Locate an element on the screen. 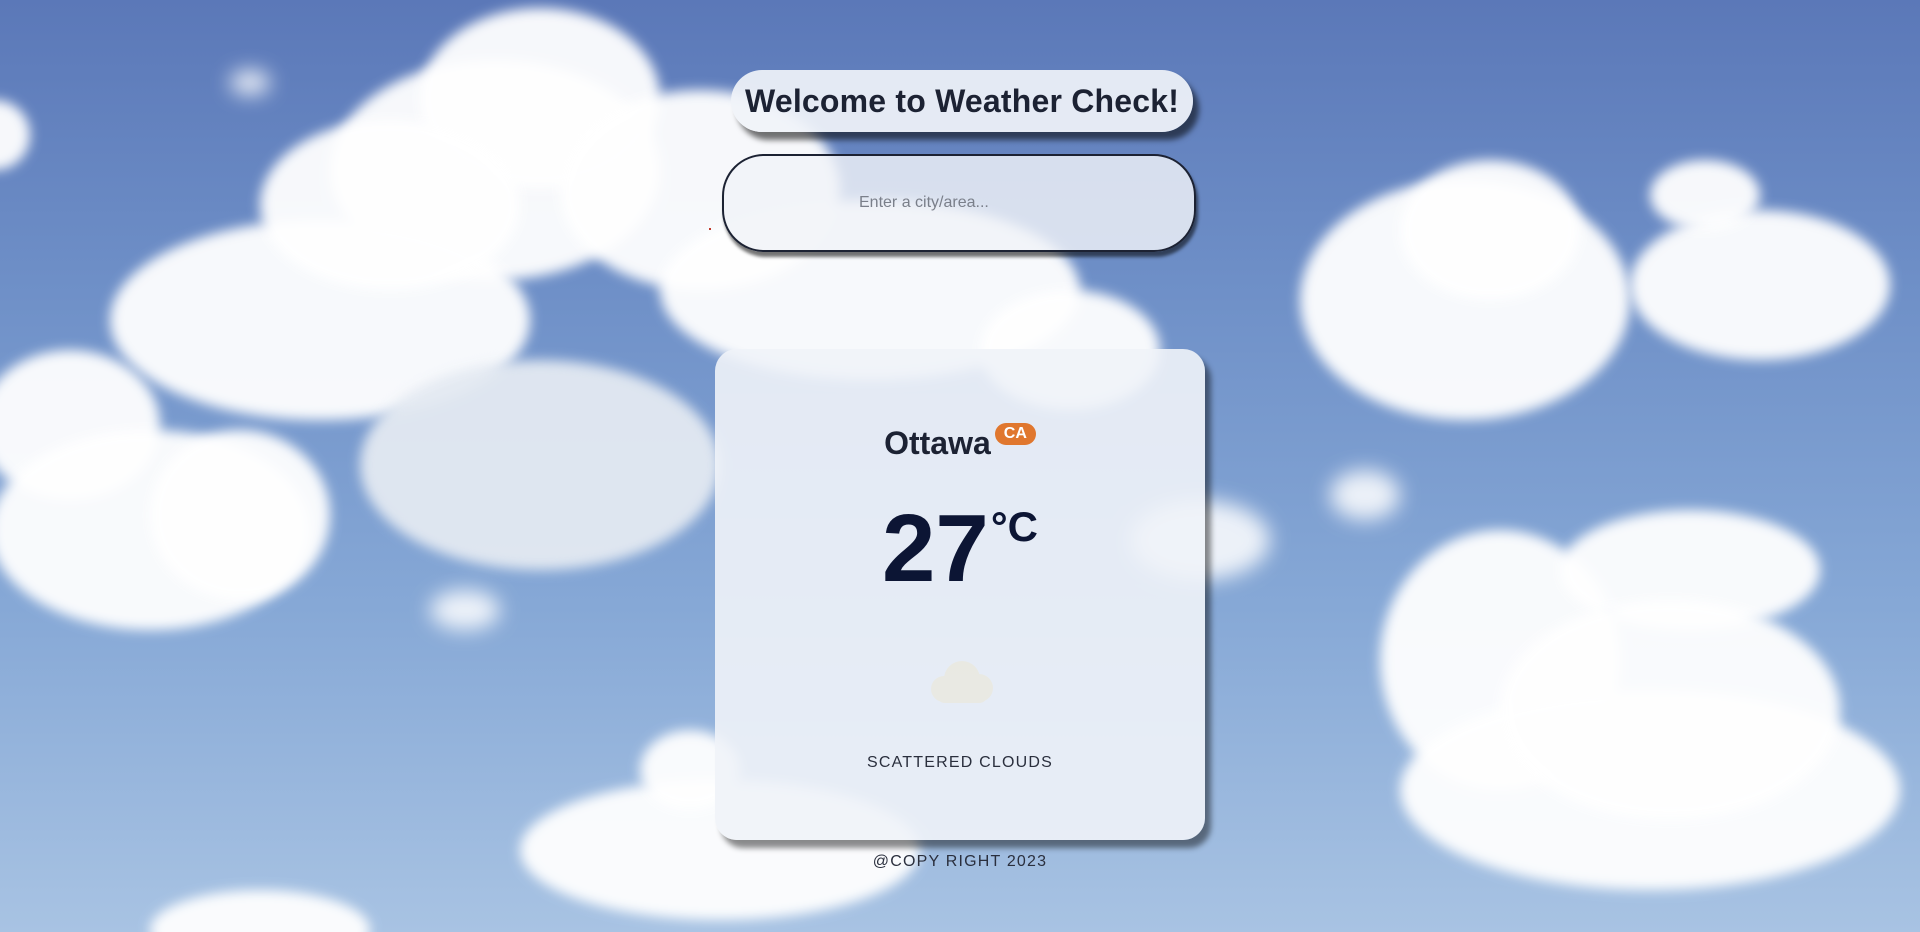 The width and height of the screenshot is (1920, 932). temperature-row: 27°C is located at coordinates (960, 549).